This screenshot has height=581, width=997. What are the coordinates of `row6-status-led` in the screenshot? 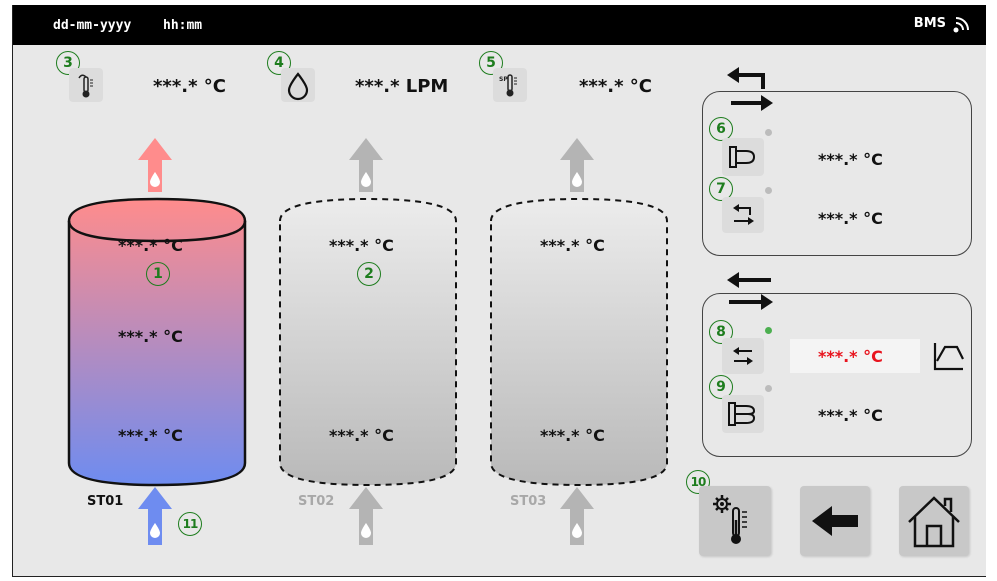 It's located at (768, 132).